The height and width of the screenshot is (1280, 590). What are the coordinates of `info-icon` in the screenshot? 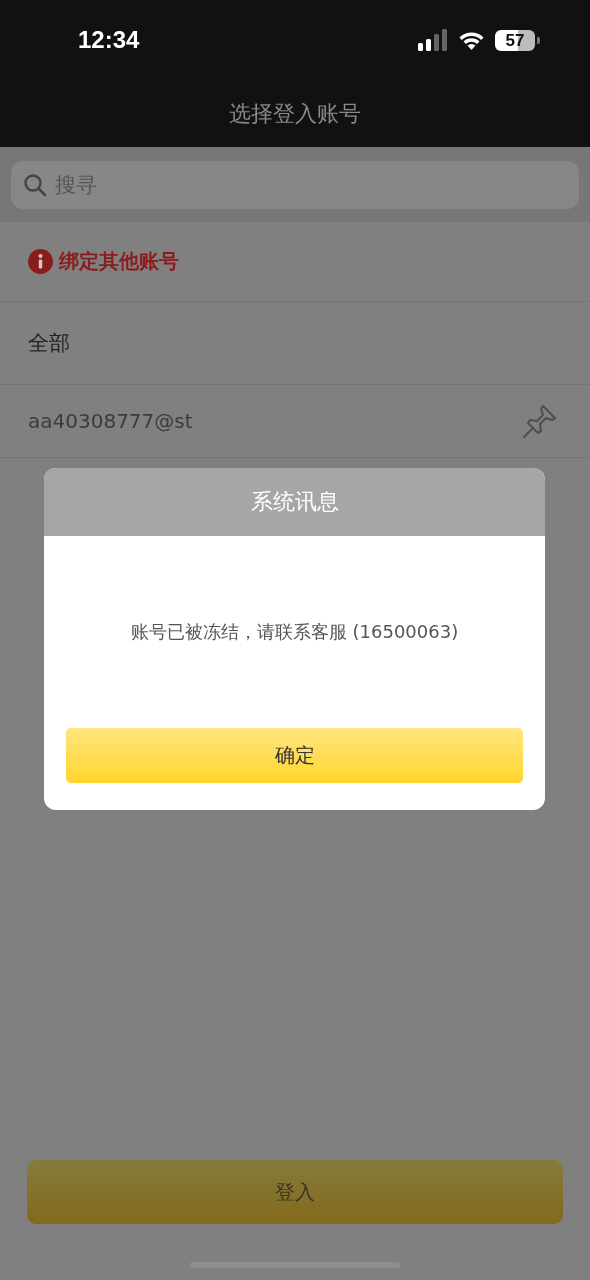 It's located at (40, 261).